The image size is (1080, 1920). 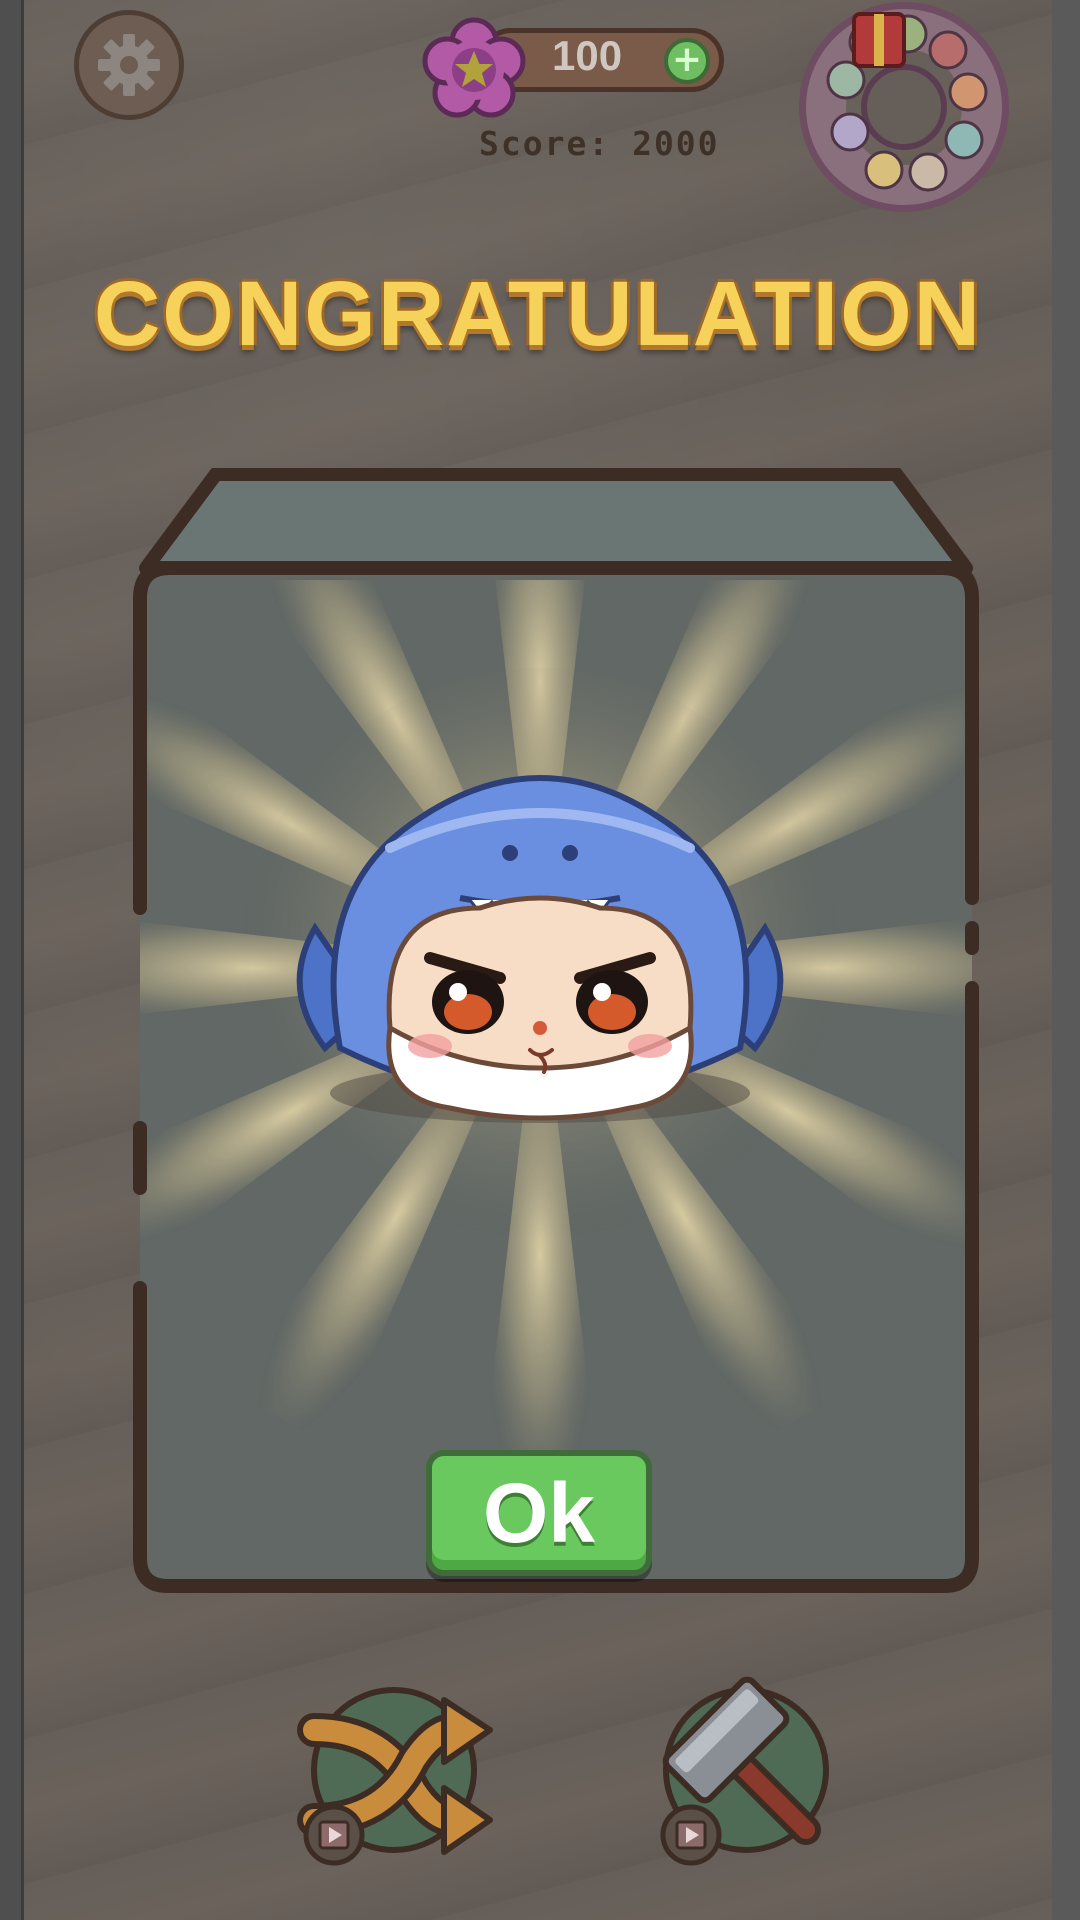 What do you see at coordinates (904, 107) in the screenshot?
I see `character-wreath-icon` at bounding box center [904, 107].